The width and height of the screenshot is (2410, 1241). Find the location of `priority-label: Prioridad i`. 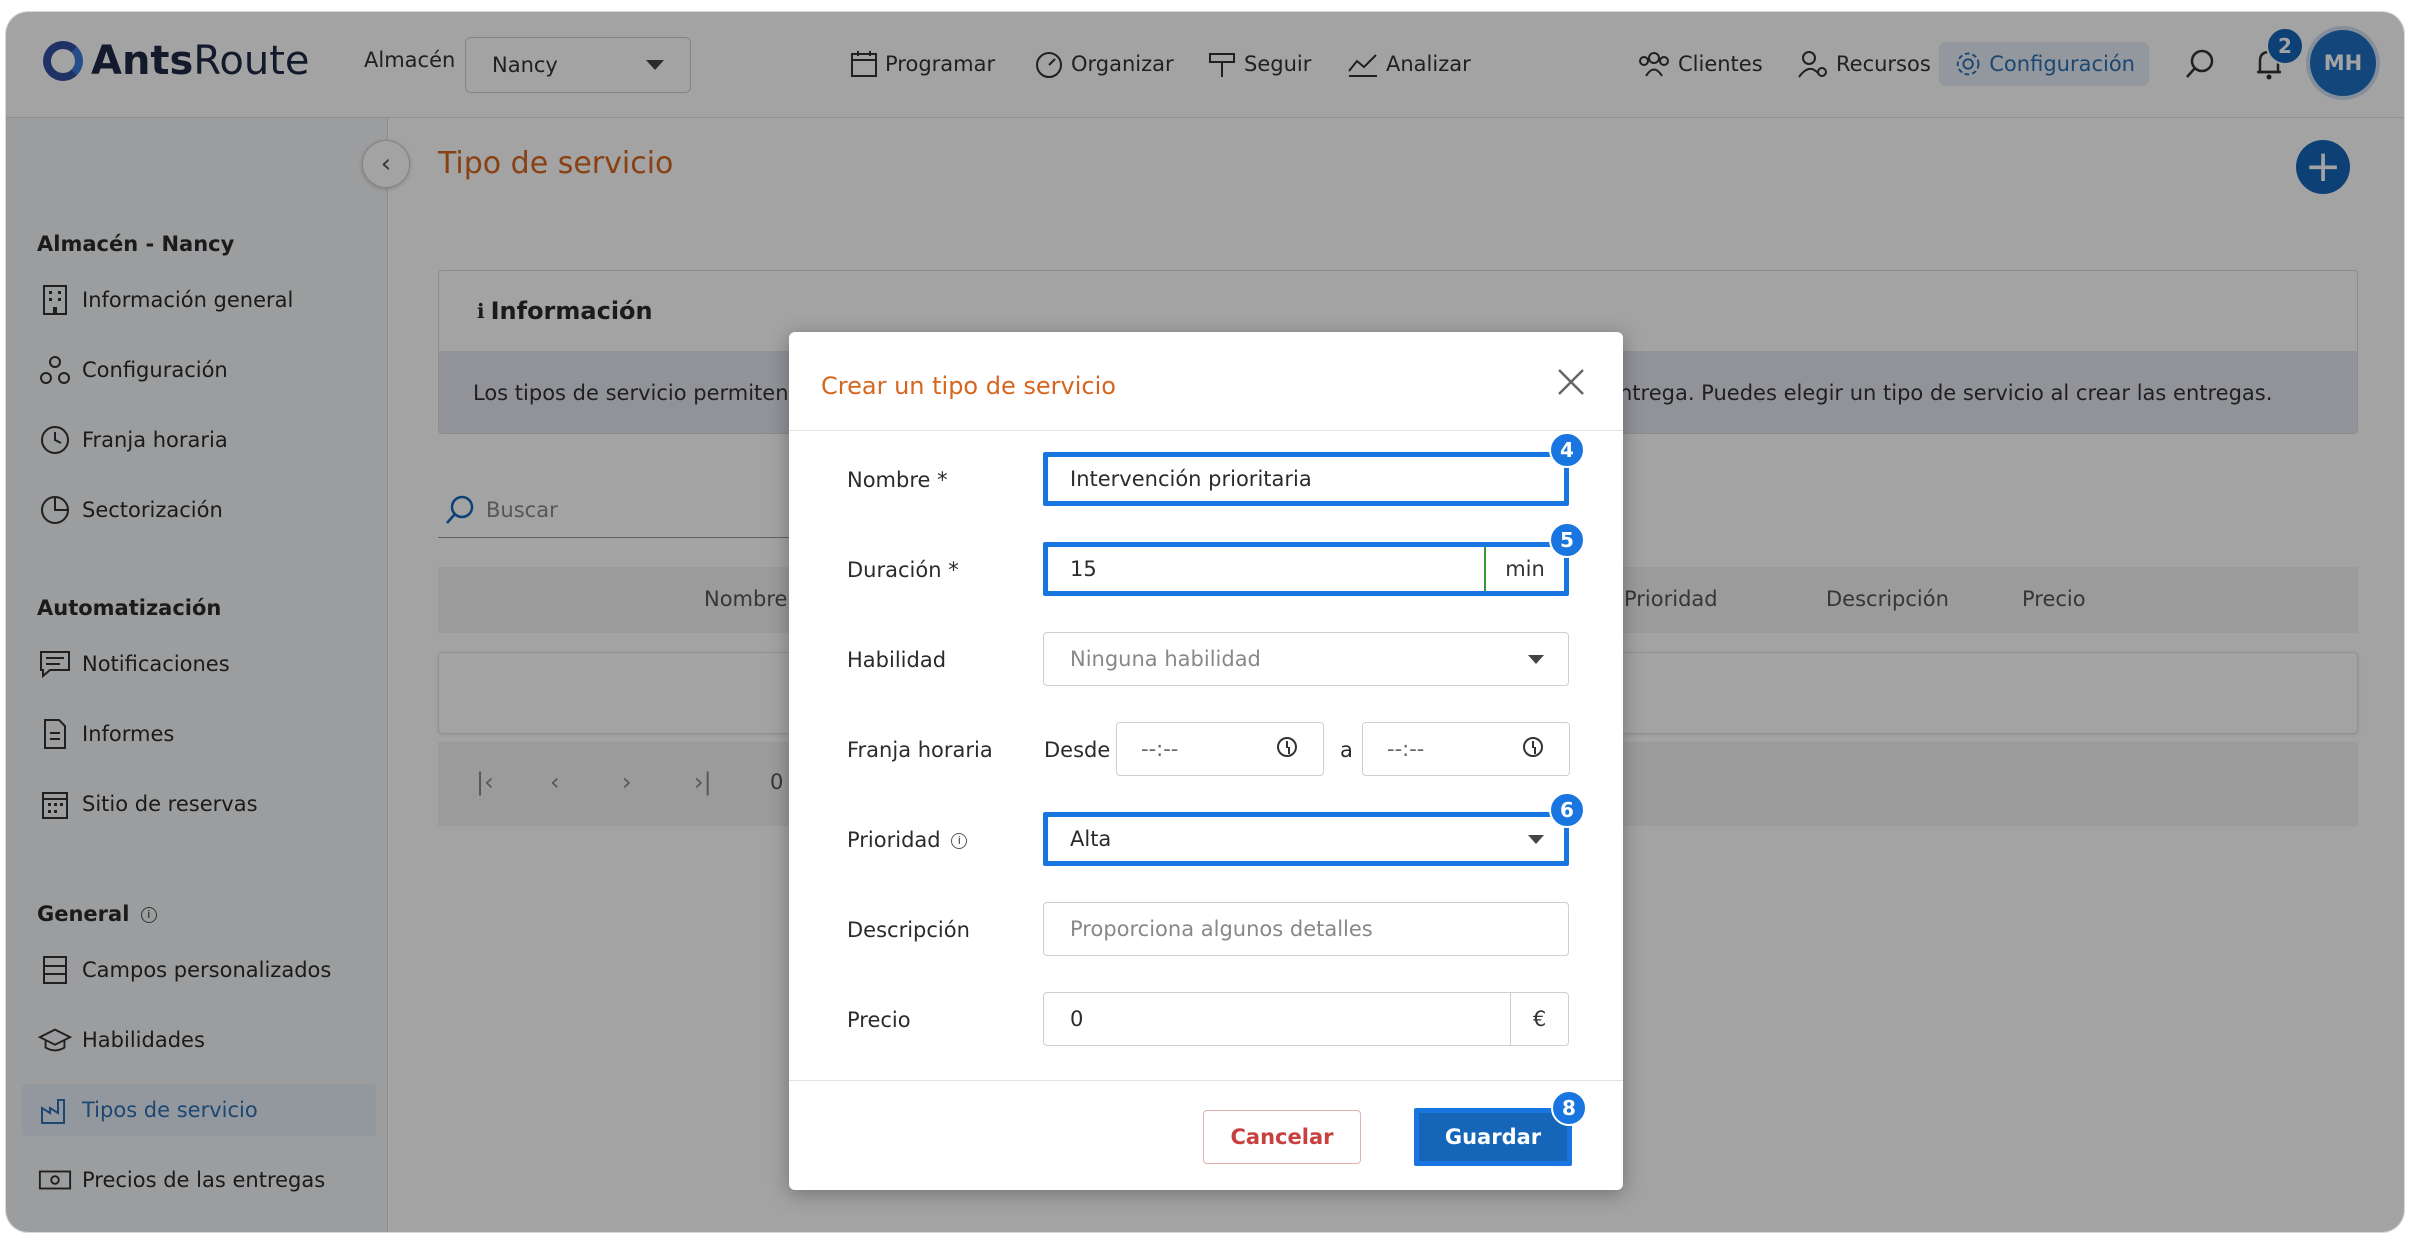

priority-label: Prioridad i is located at coordinates (907, 840).